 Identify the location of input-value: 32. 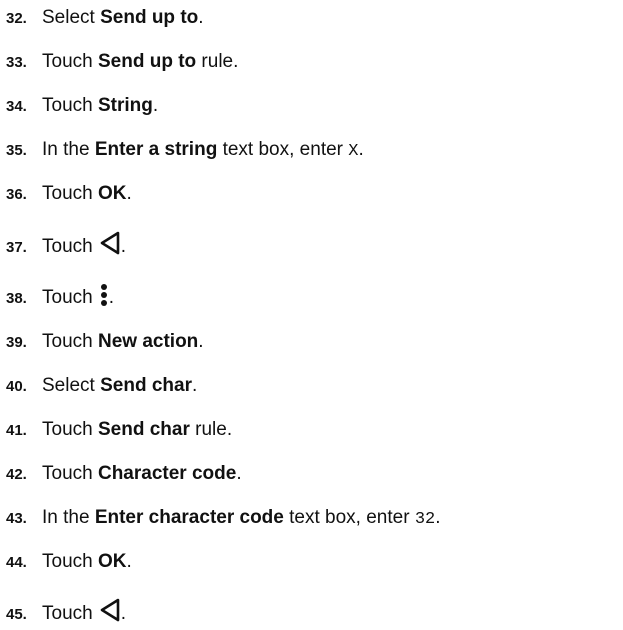
(425, 519).